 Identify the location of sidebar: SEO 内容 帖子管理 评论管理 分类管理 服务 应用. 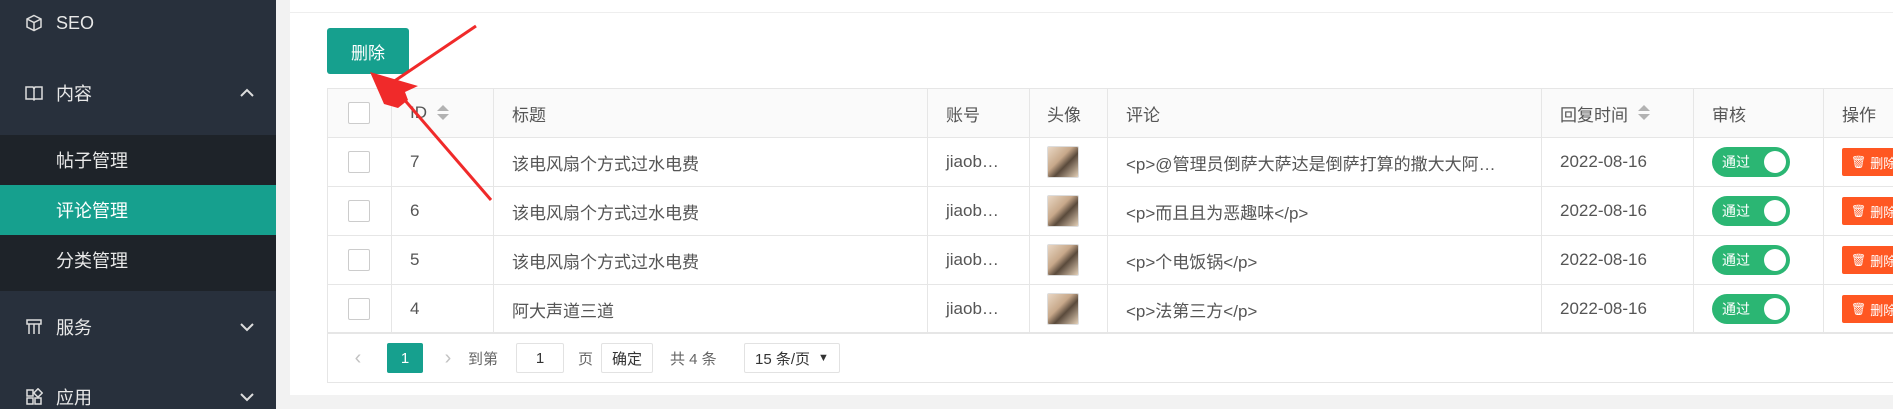
(138, 204).